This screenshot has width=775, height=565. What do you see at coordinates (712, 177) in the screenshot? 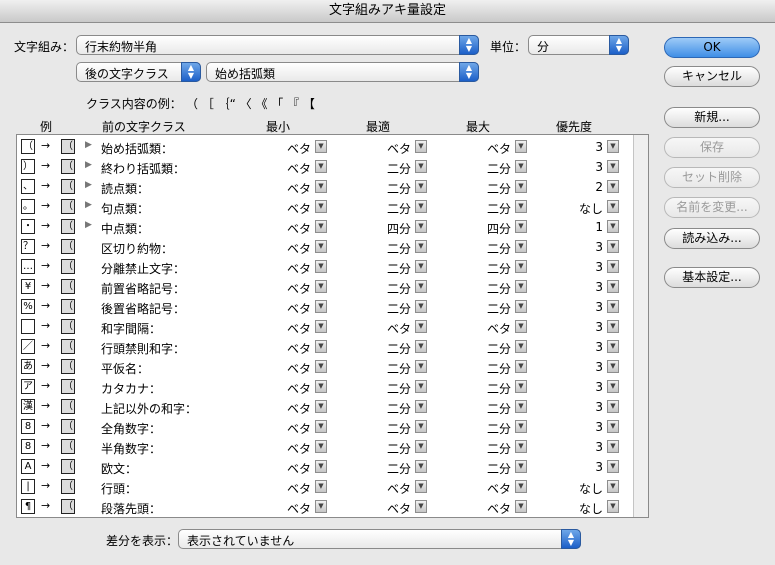
I see `delete-set-button: セット削除` at bounding box center [712, 177].